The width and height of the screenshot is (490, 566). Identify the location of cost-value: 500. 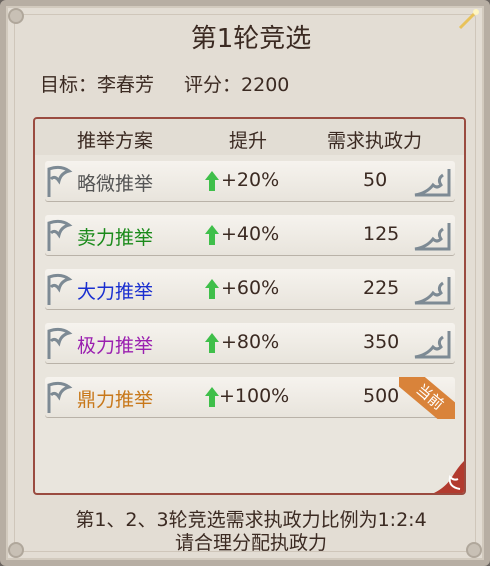
(381, 396).